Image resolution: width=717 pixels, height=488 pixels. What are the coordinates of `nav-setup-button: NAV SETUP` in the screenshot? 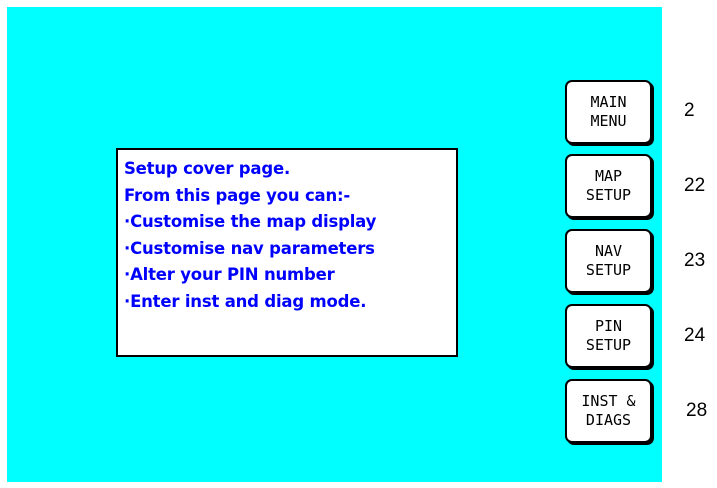 It's located at (608, 261).